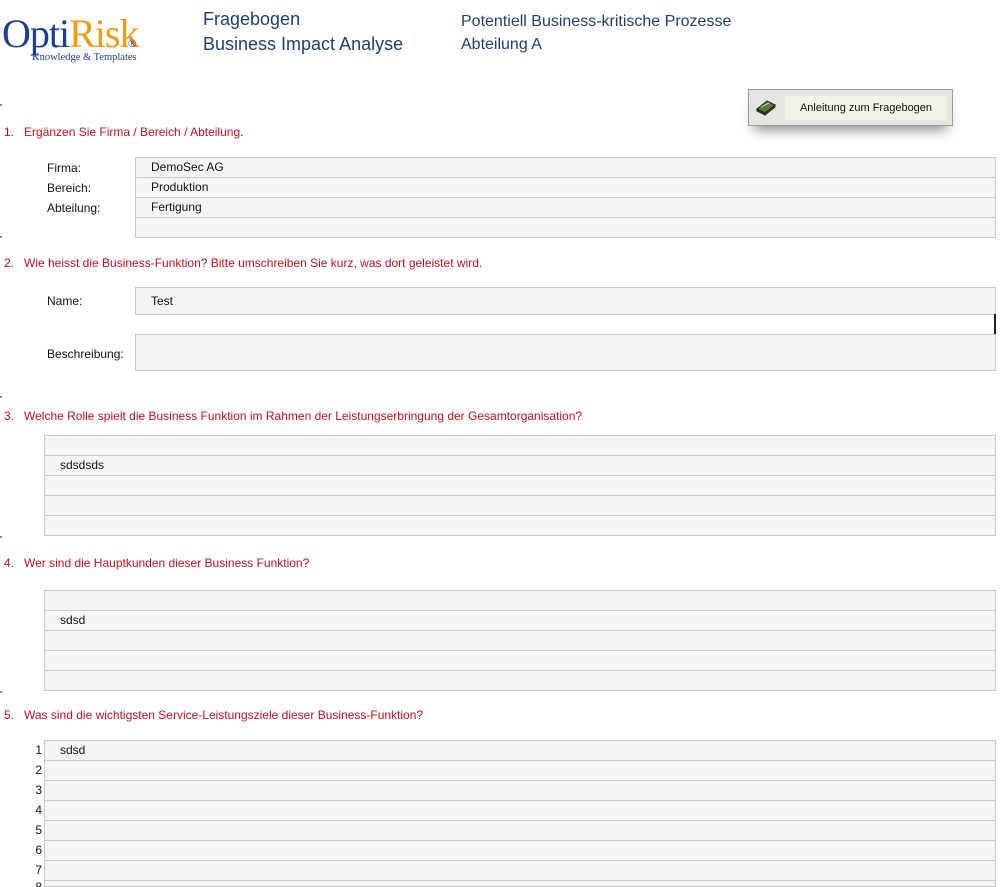 This screenshot has width=1005, height=887. What do you see at coordinates (565, 207) in the screenshot?
I see `abteilung-field: Fertigung` at bounding box center [565, 207].